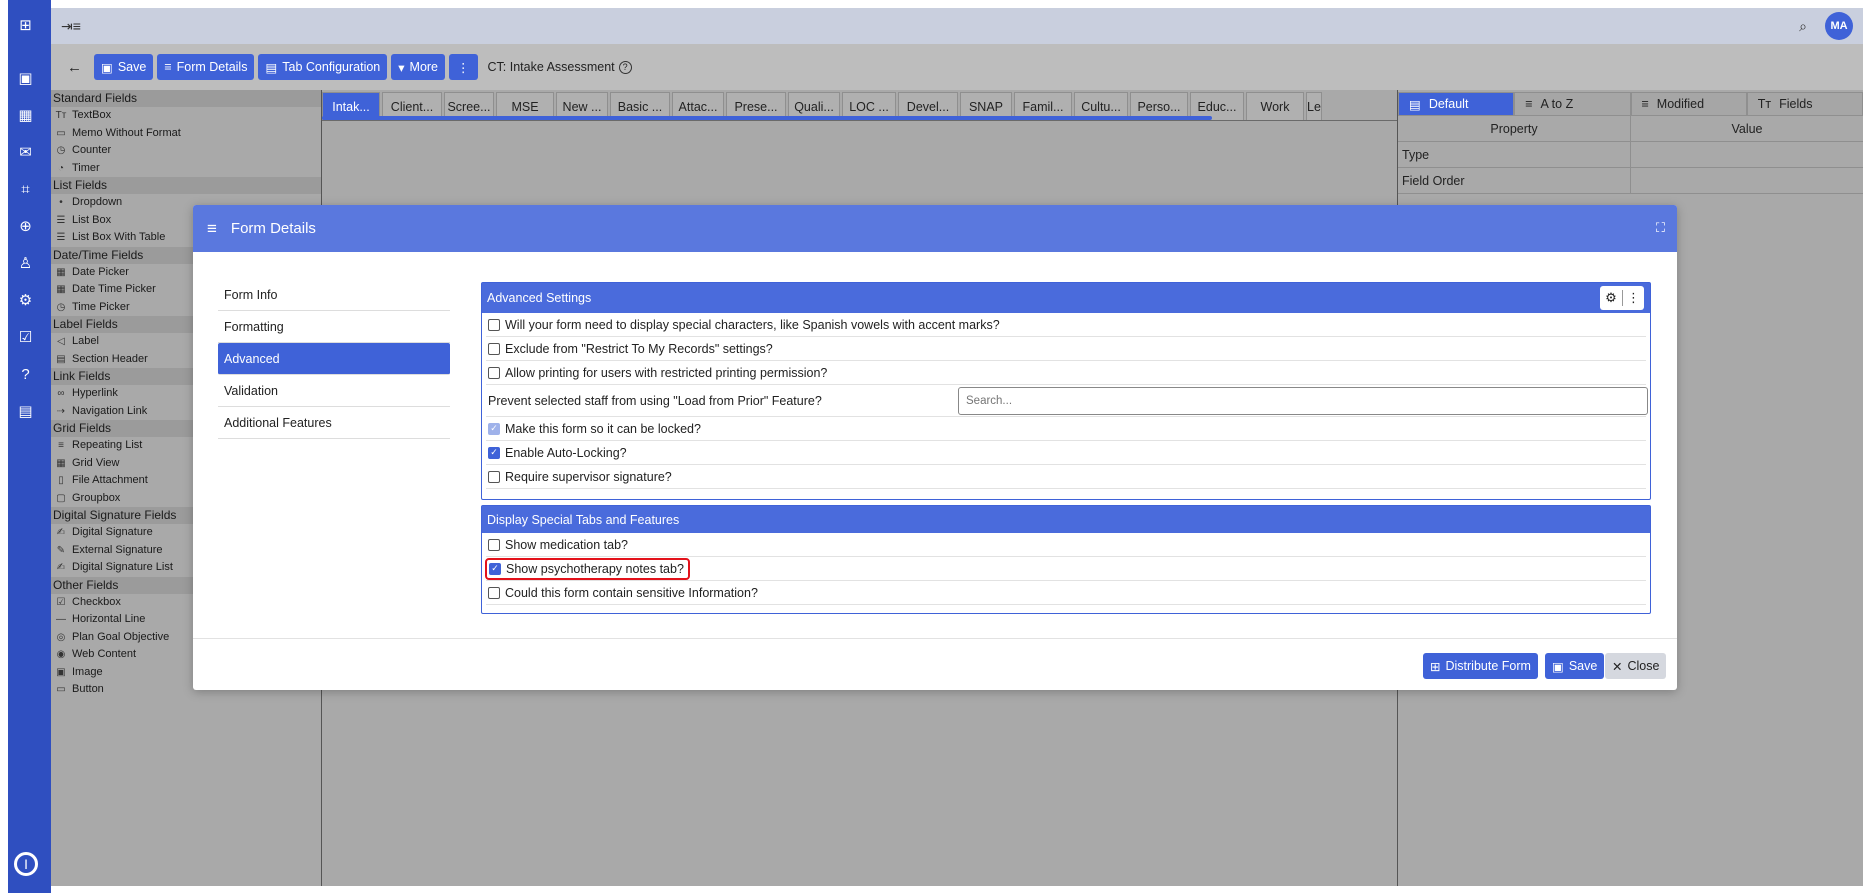 The width and height of the screenshot is (1870, 893). What do you see at coordinates (88, 689) in the screenshot?
I see `palette-item-label: Button` at bounding box center [88, 689].